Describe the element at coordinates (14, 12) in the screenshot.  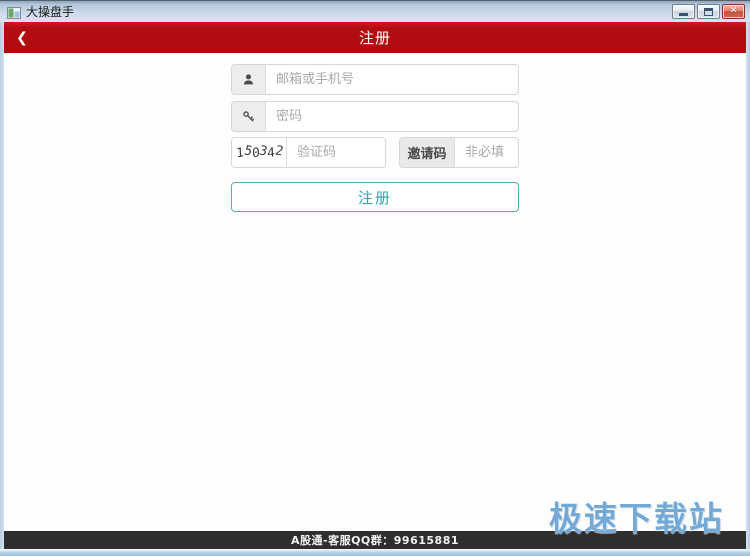
I see `app-icon` at that location.